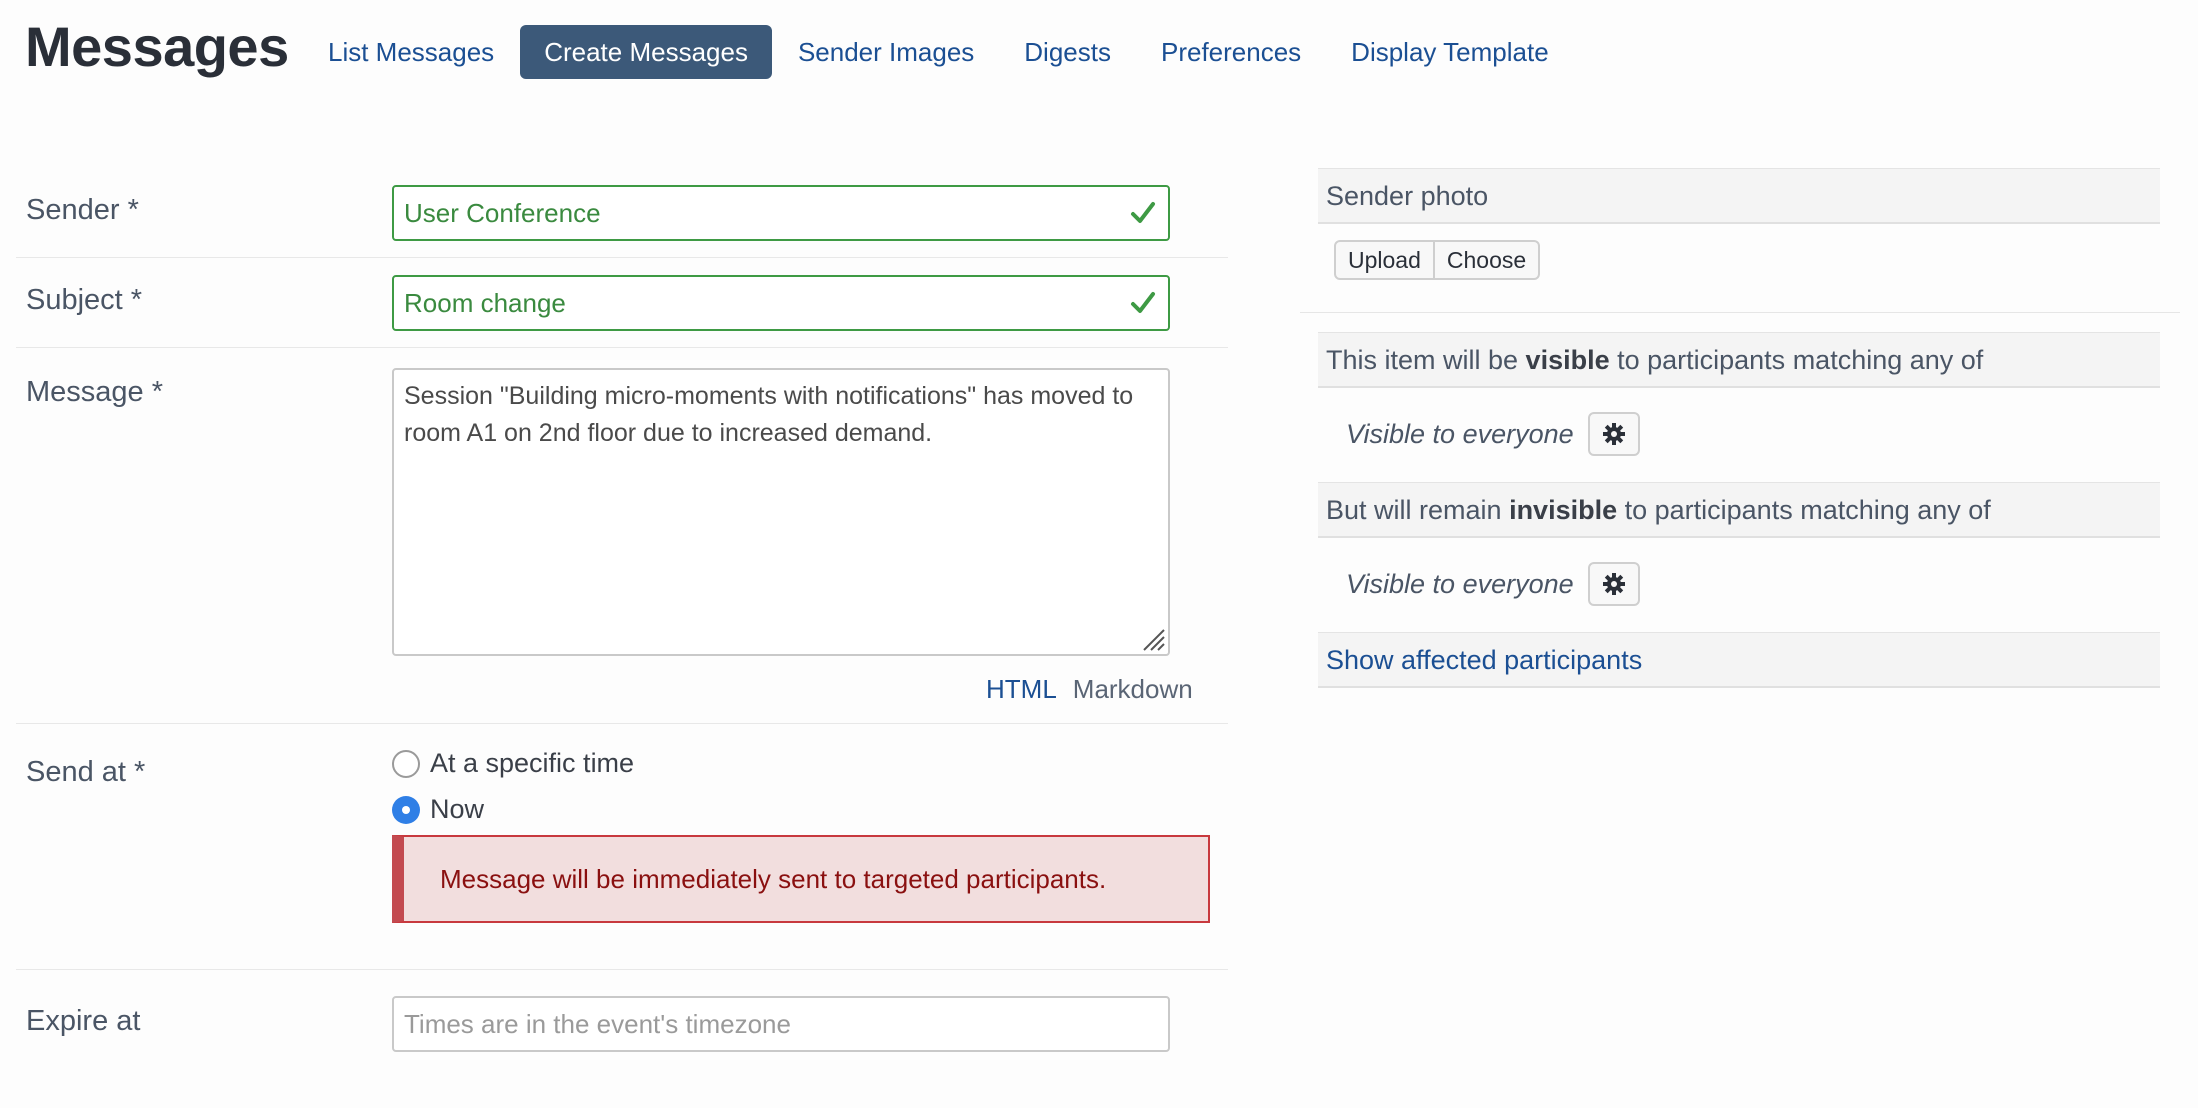 This screenshot has height=1108, width=2198. I want to click on show-affected-link: Show affected participants, so click(1484, 660).